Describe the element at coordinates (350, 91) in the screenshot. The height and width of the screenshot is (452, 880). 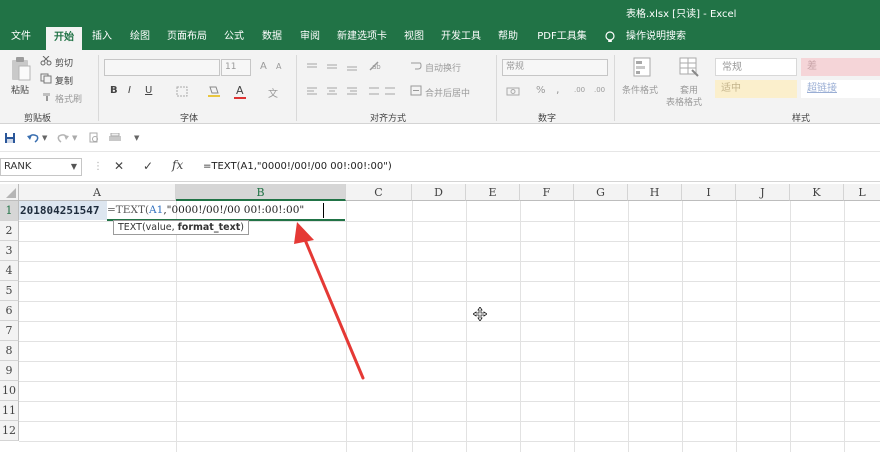
I see `horizontal-align-icons` at that location.